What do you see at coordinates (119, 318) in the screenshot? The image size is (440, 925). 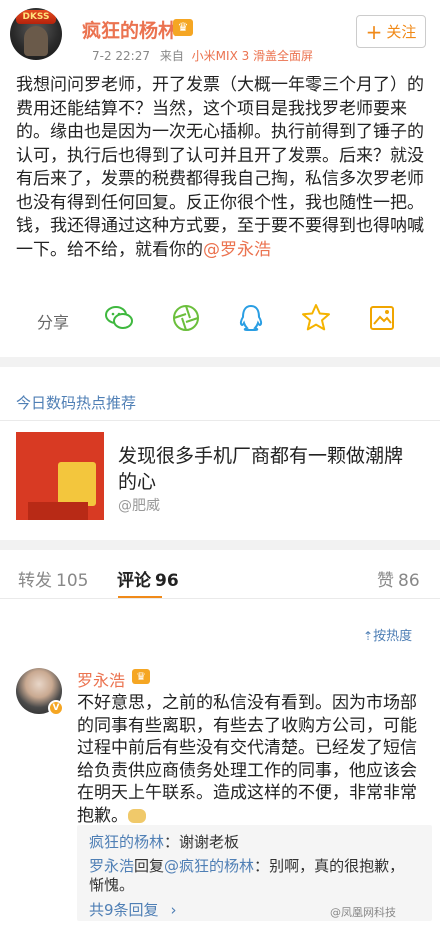 I see `wechat-icon` at bounding box center [119, 318].